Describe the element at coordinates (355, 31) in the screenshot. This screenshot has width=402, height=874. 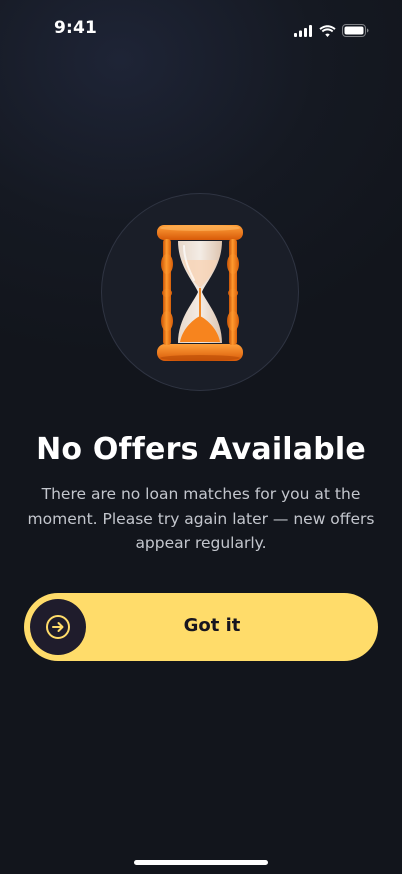
I see `battery-icon` at that location.